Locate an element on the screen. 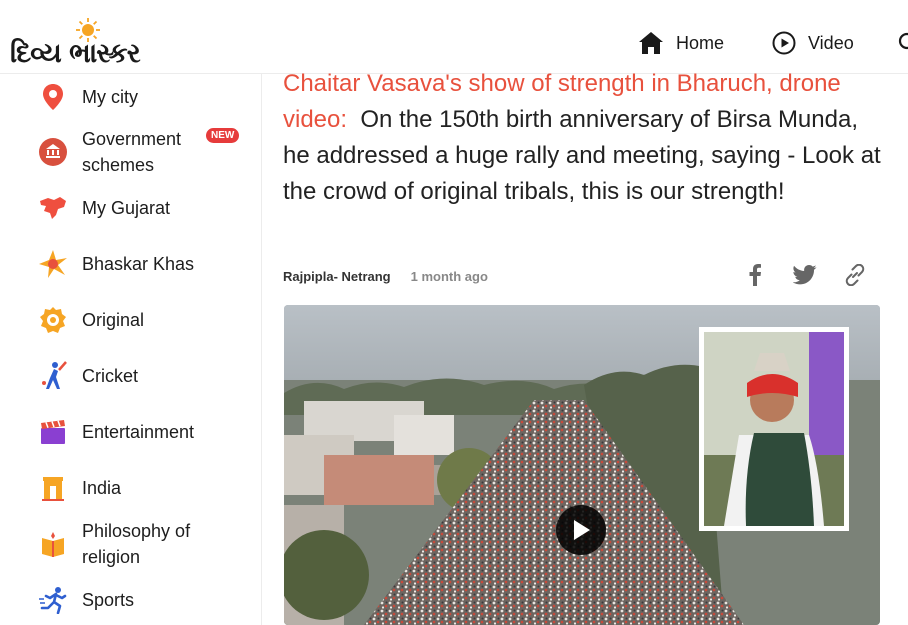  logo-text: દિવ્ય ભાસ્કર is located at coordinates (75, 53).